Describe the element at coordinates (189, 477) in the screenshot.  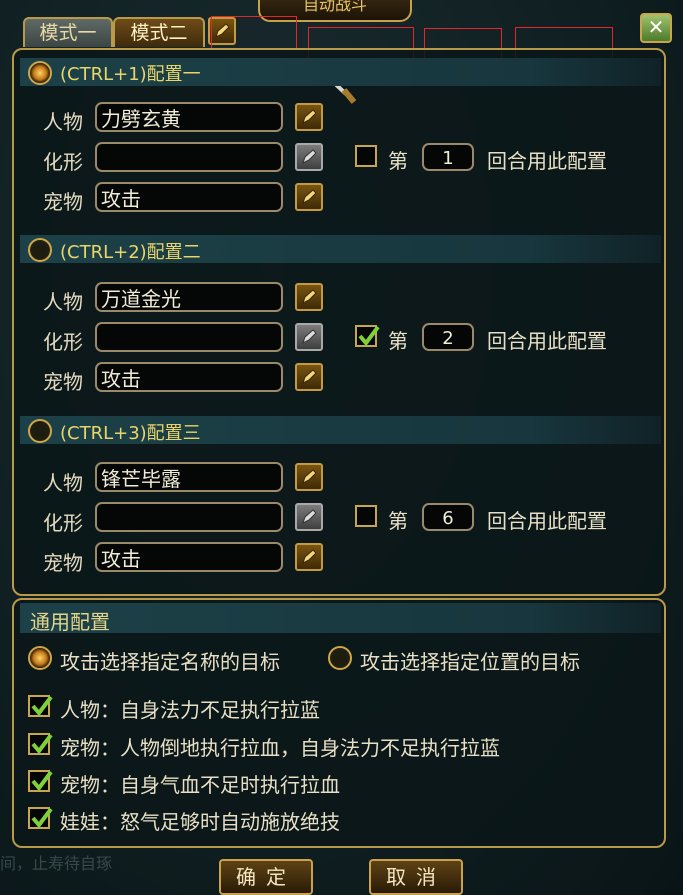
I see `config-3-person-field: 锋芒毕露` at that location.